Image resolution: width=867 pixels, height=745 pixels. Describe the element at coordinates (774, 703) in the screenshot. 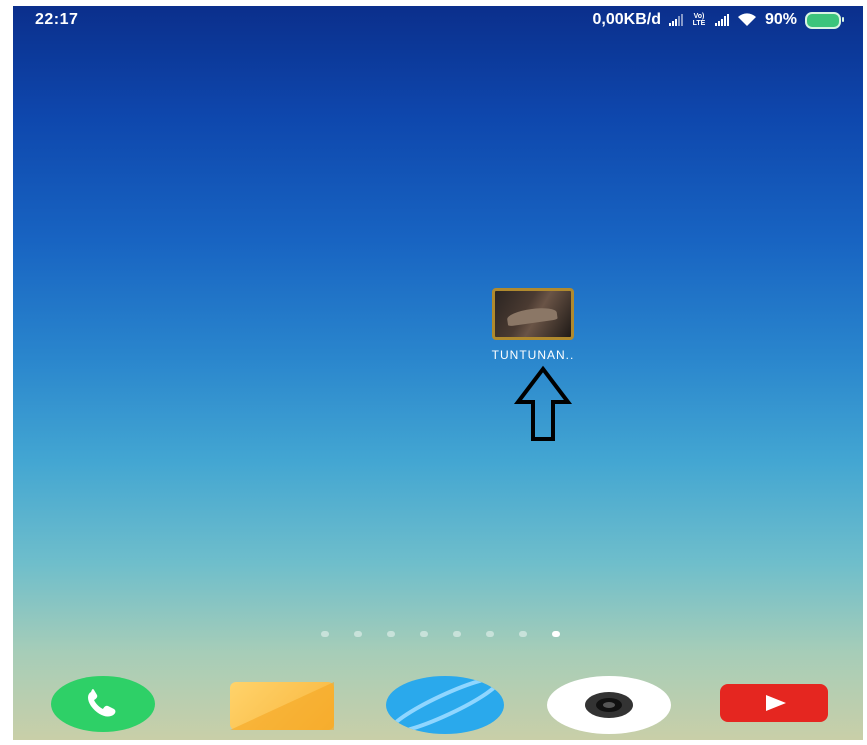

I see `youtube-icon` at that location.